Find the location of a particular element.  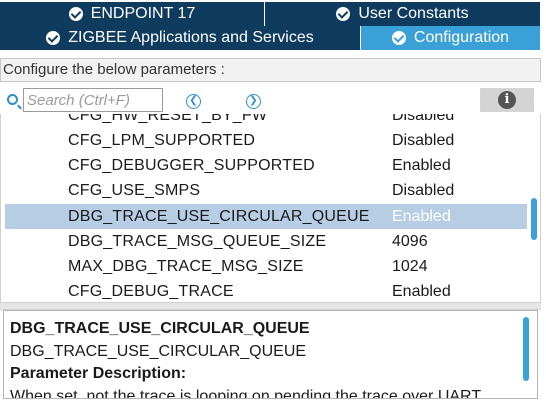

params-scrollbar-thumb is located at coordinates (534, 219).